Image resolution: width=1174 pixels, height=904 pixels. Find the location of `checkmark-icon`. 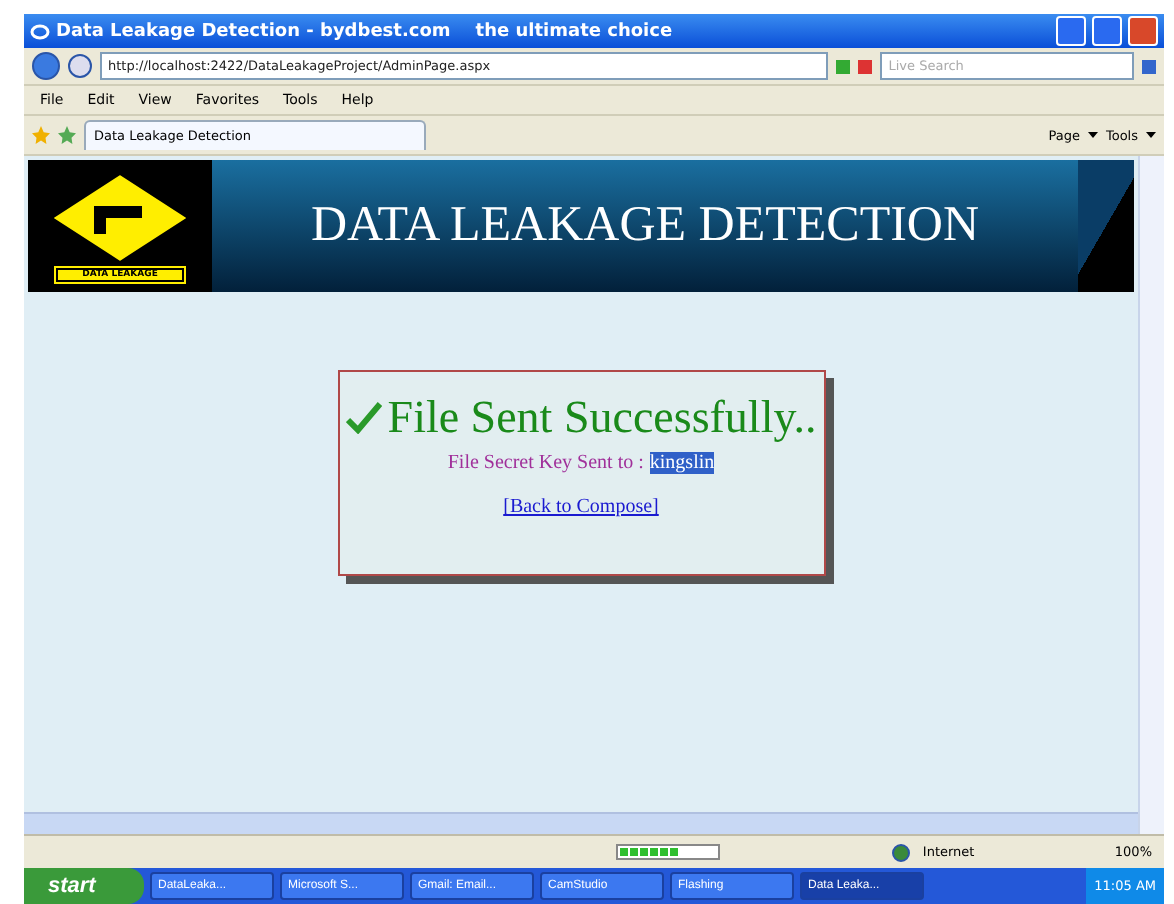

checkmark-icon is located at coordinates (363, 418).